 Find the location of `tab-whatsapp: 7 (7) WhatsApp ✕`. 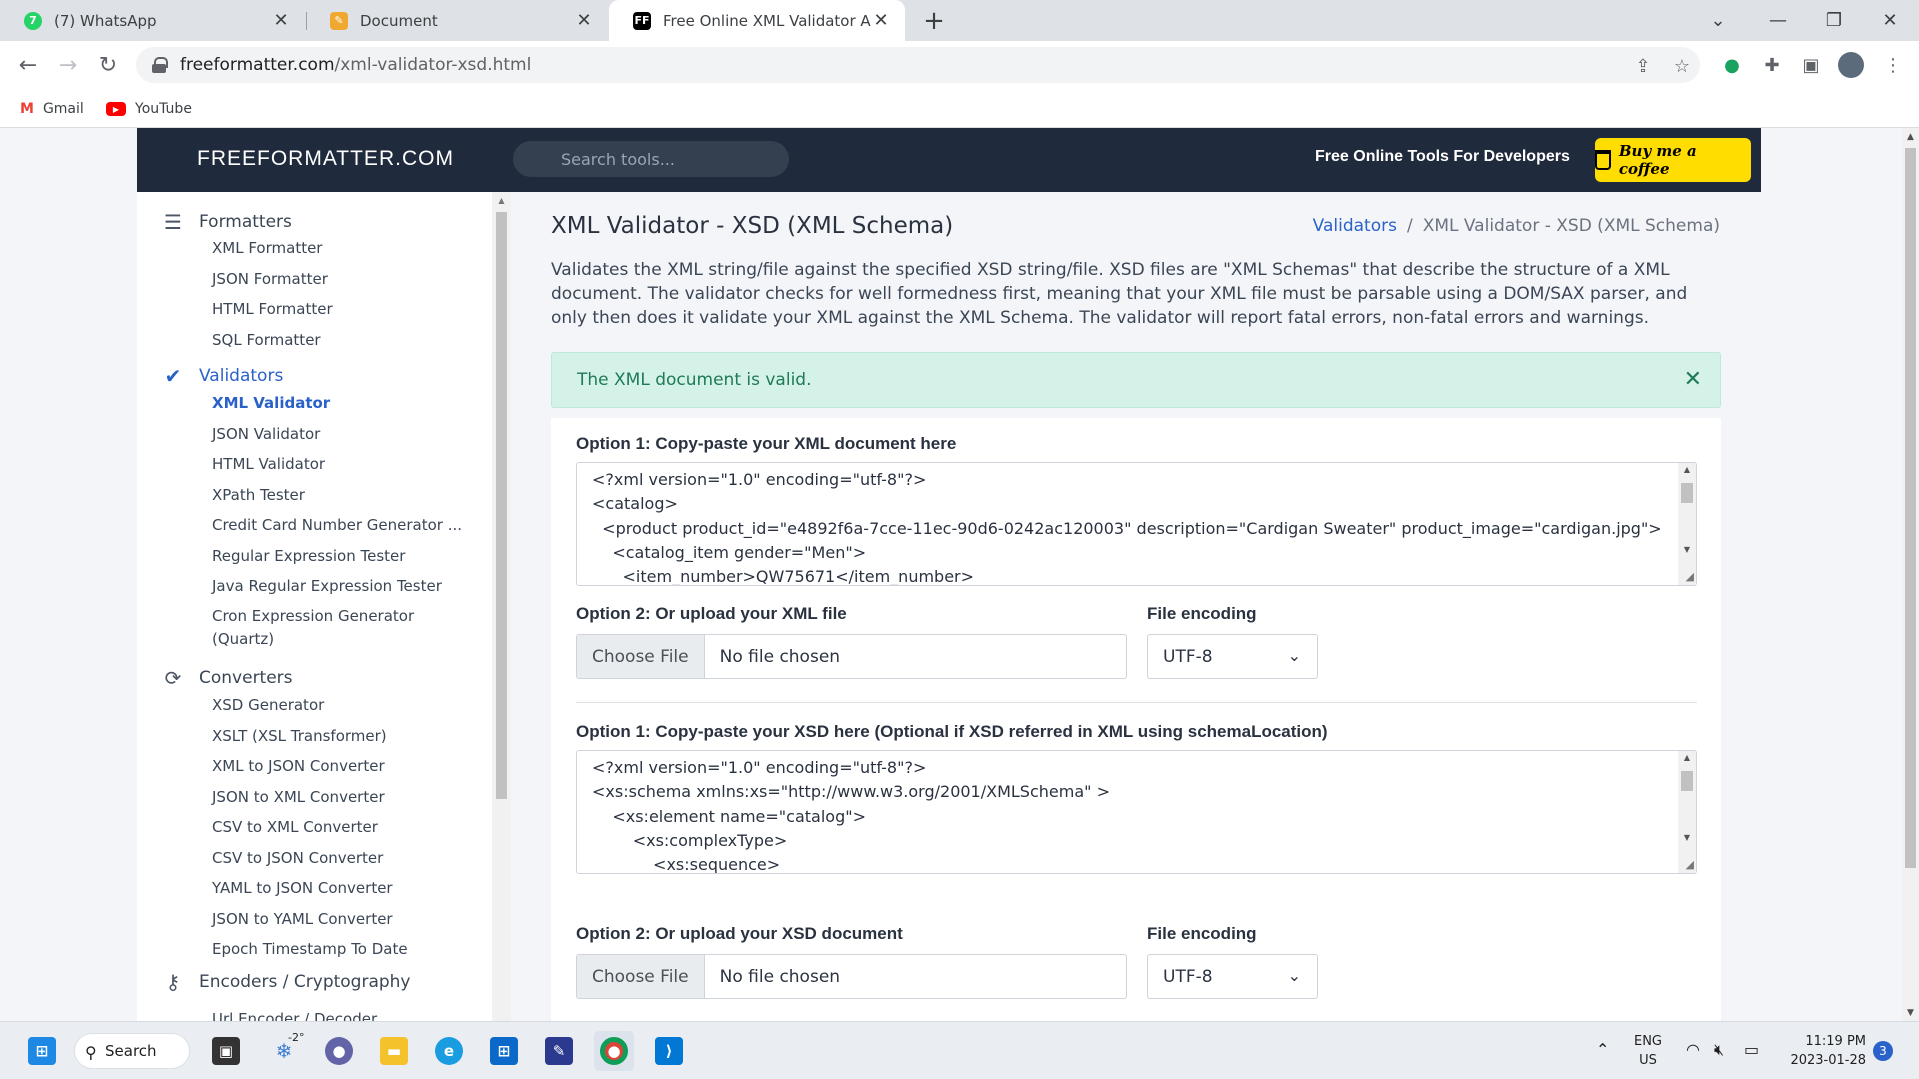

tab-whatsapp: 7 (7) WhatsApp ✕ is located at coordinates (152, 20).